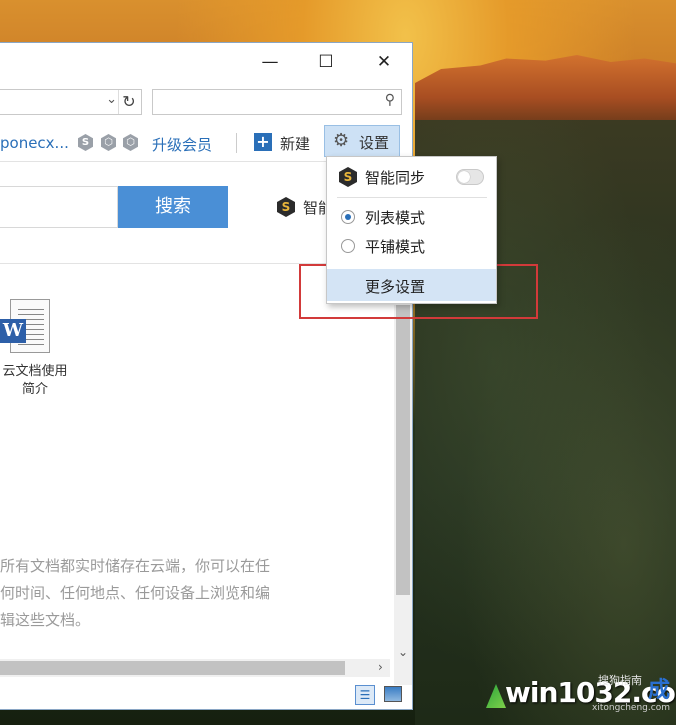 The height and width of the screenshot is (725, 676). I want to click on toolbar: ponecx... S ⬡ ⬡ 升级会员 + 新建 ⚙ 设置, so click(206, 142).